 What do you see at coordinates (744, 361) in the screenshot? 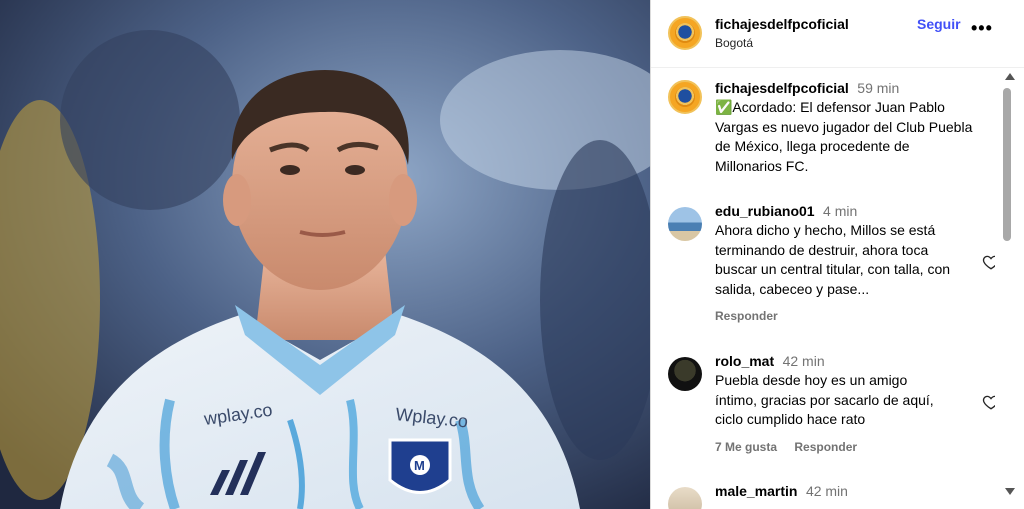
I see `comment-username: rolo_mat` at bounding box center [744, 361].